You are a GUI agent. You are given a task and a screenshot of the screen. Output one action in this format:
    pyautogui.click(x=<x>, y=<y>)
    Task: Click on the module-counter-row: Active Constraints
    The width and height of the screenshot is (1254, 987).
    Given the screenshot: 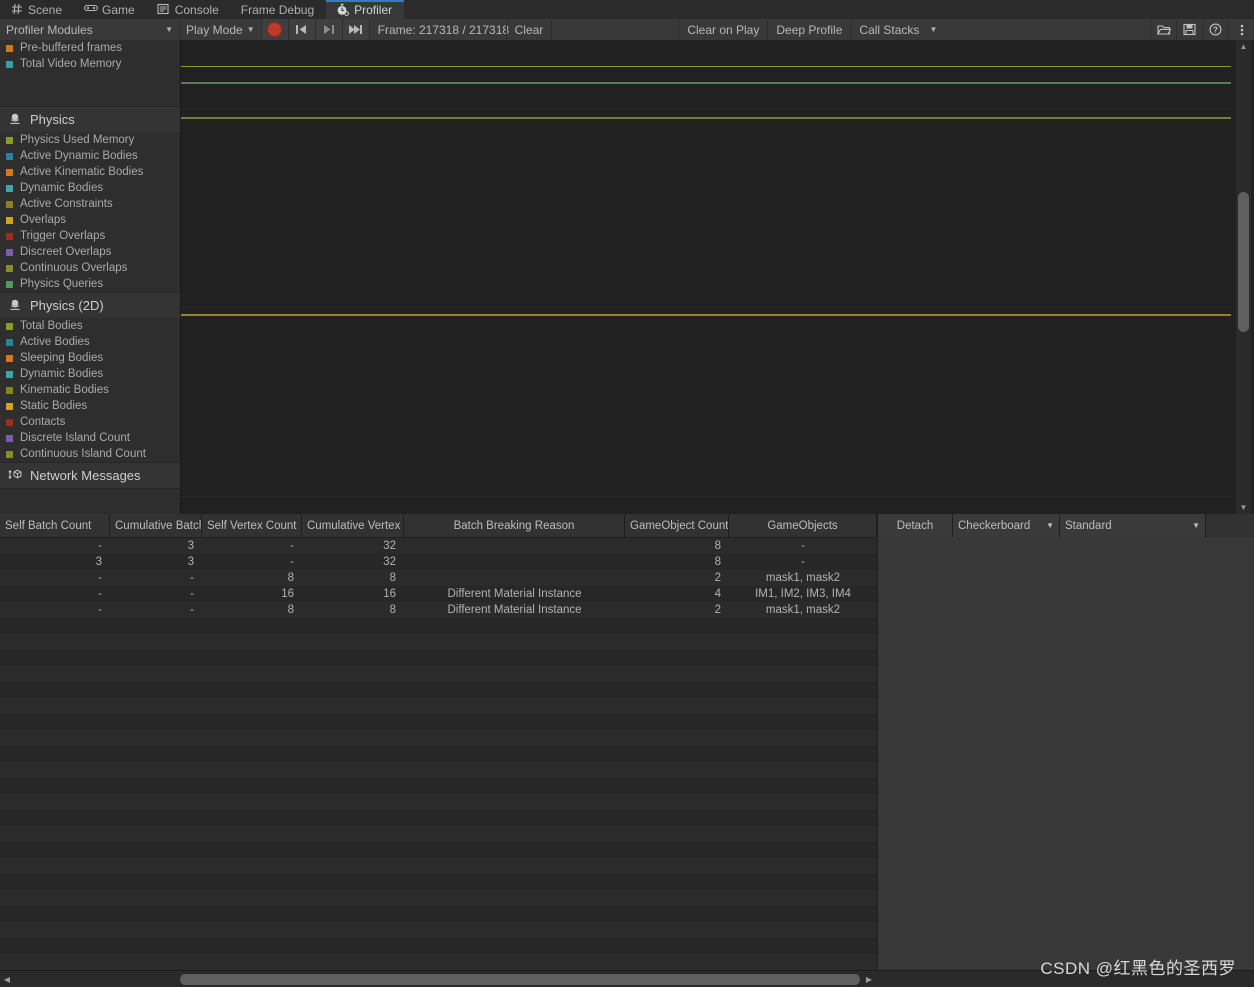 What is the action you would take?
    pyautogui.click(x=90, y=204)
    